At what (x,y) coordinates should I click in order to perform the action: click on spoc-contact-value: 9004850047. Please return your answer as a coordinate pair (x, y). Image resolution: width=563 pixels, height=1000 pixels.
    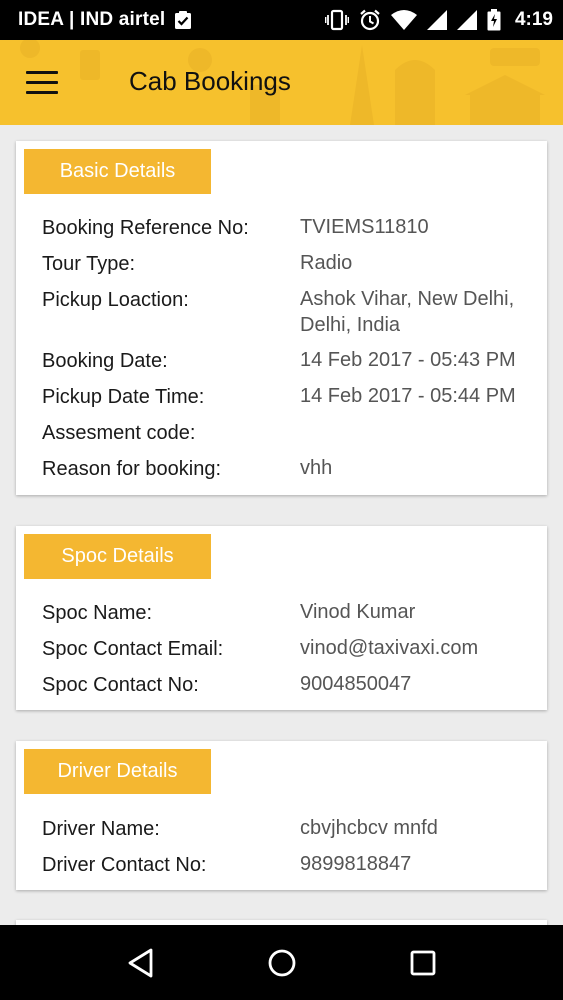
    Looking at the image, I should click on (420, 684).